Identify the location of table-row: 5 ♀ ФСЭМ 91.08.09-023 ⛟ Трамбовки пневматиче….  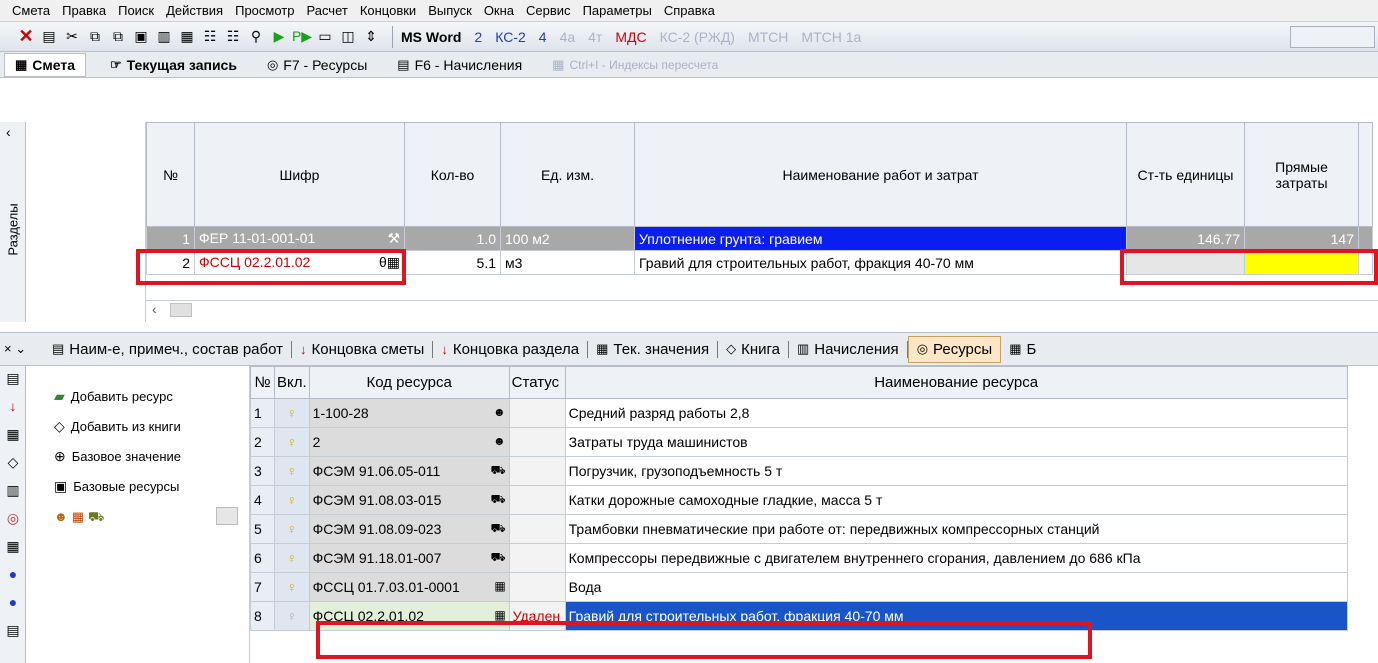
(799, 529).